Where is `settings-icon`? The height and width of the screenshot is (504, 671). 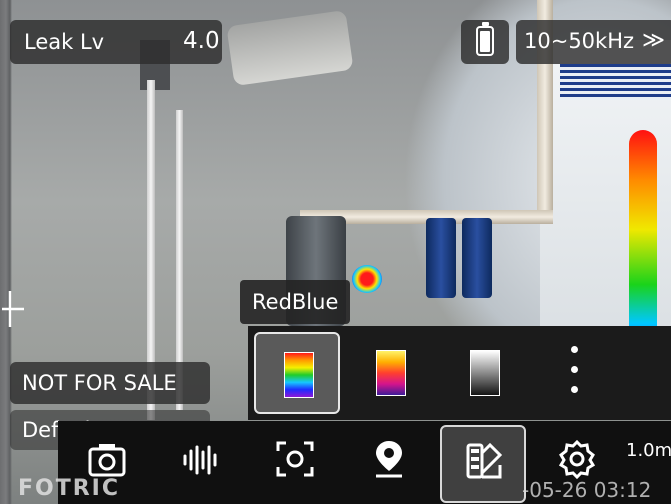
settings-icon is located at coordinates (577, 459).